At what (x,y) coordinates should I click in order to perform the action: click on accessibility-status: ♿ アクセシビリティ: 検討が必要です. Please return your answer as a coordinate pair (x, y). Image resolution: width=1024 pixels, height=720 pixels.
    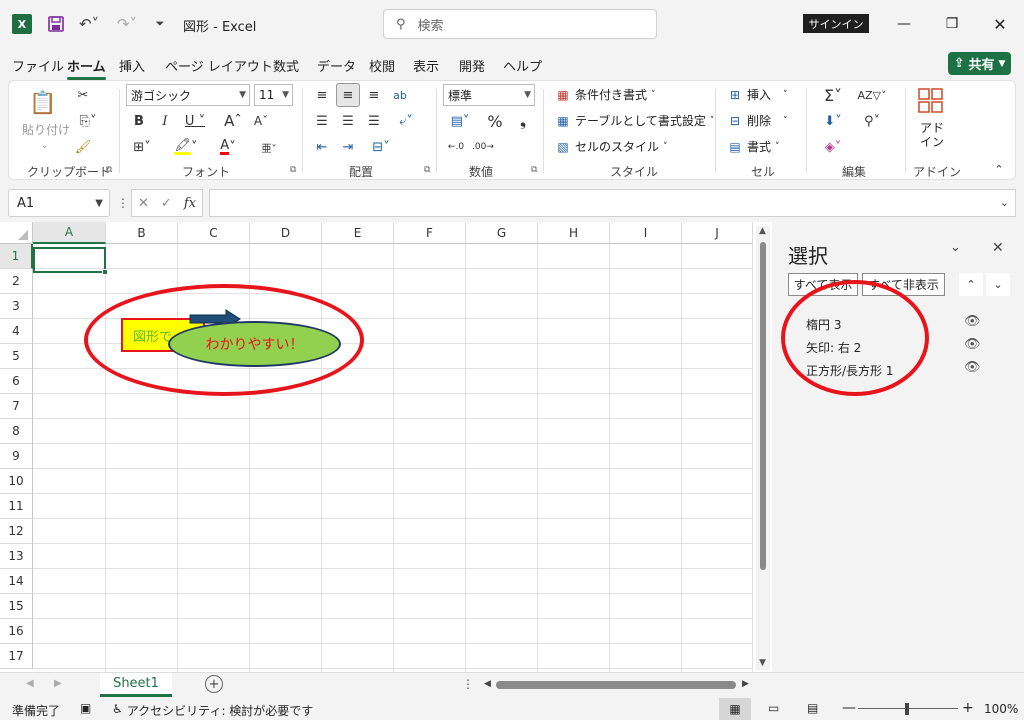
    Looking at the image, I should click on (212, 710).